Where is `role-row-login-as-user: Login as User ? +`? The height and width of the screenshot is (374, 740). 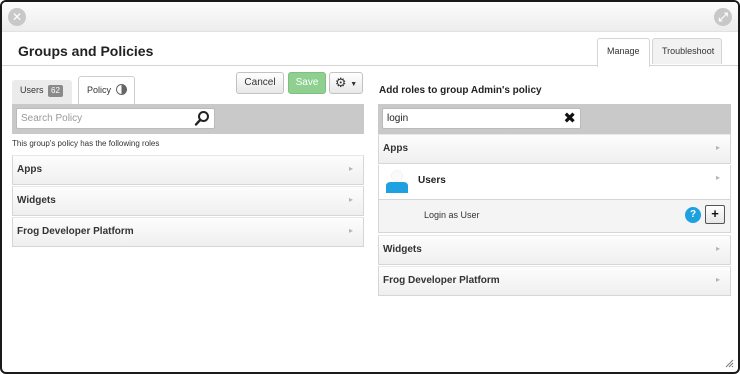
role-row-login-as-user: Login as User ? + is located at coordinates (554, 216).